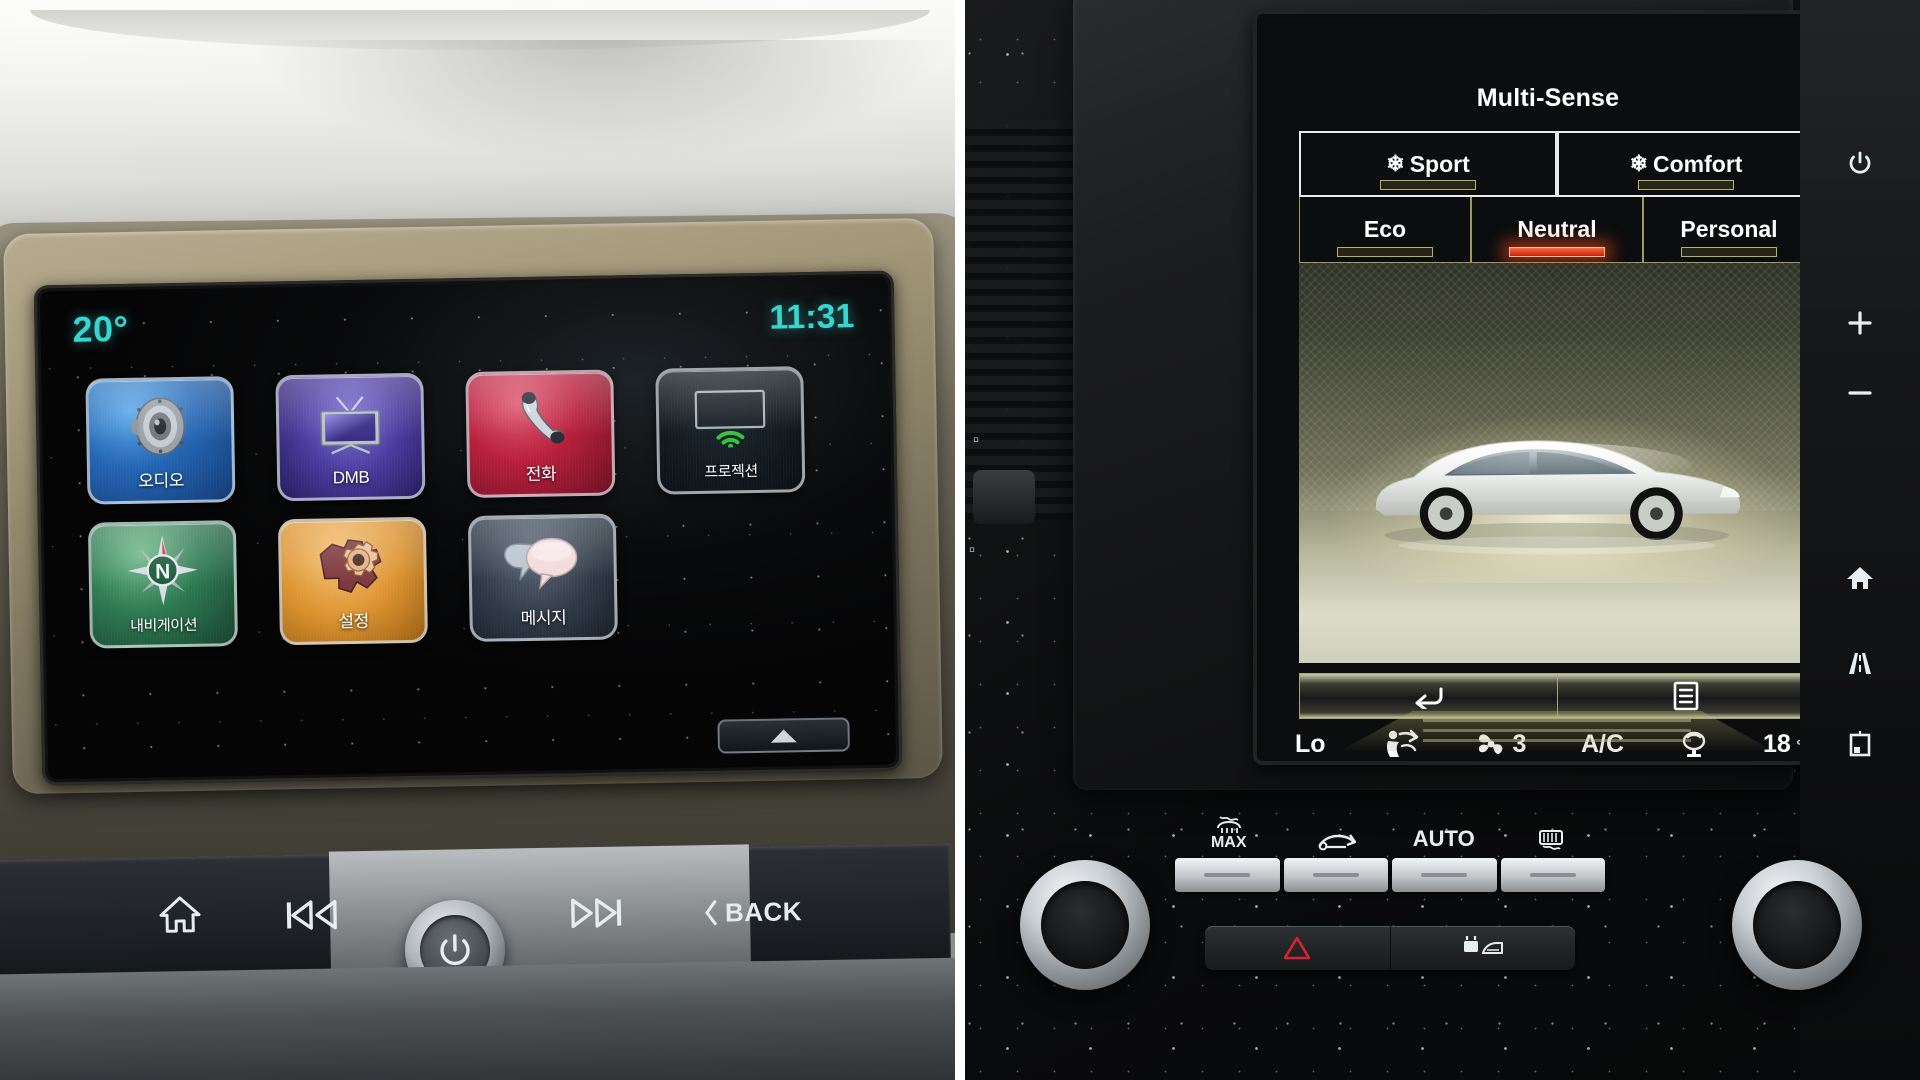 The height and width of the screenshot is (1080, 1920). Describe the element at coordinates (160, 426) in the screenshot. I see `speaker-icon` at that location.